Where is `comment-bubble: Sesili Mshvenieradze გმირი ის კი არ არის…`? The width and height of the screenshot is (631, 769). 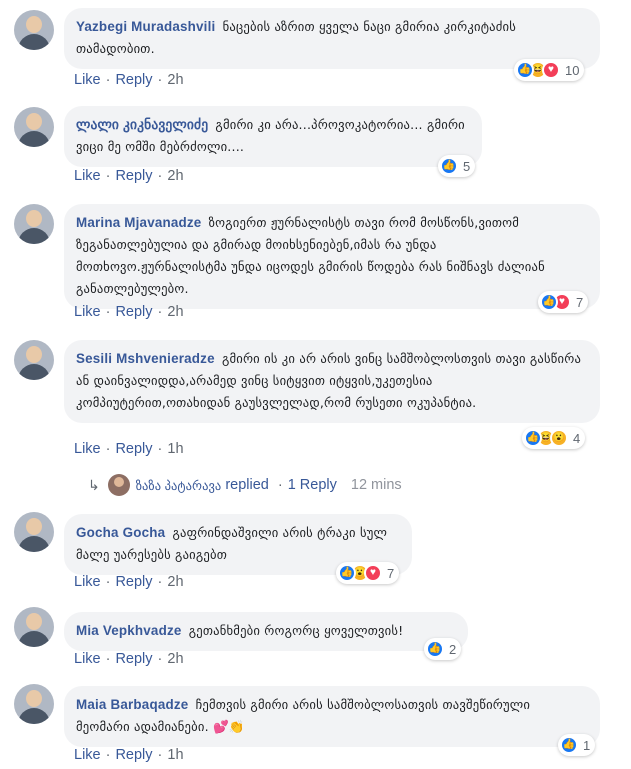 comment-bubble: Sesili Mshvenieradze გმირი ის კი არ არის… is located at coordinates (332, 381).